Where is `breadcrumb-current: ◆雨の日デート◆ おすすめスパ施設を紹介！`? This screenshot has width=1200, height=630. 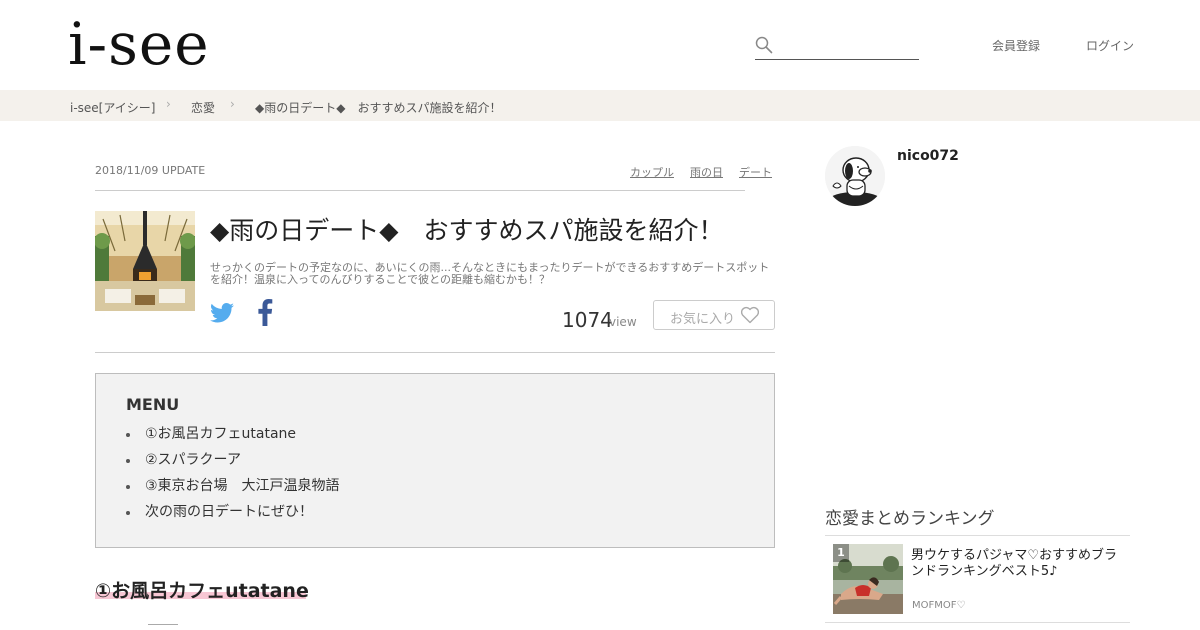 breadcrumb-current: ◆雨の日デート◆ おすすめスパ施設を紹介！ is located at coordinates (378, 108).